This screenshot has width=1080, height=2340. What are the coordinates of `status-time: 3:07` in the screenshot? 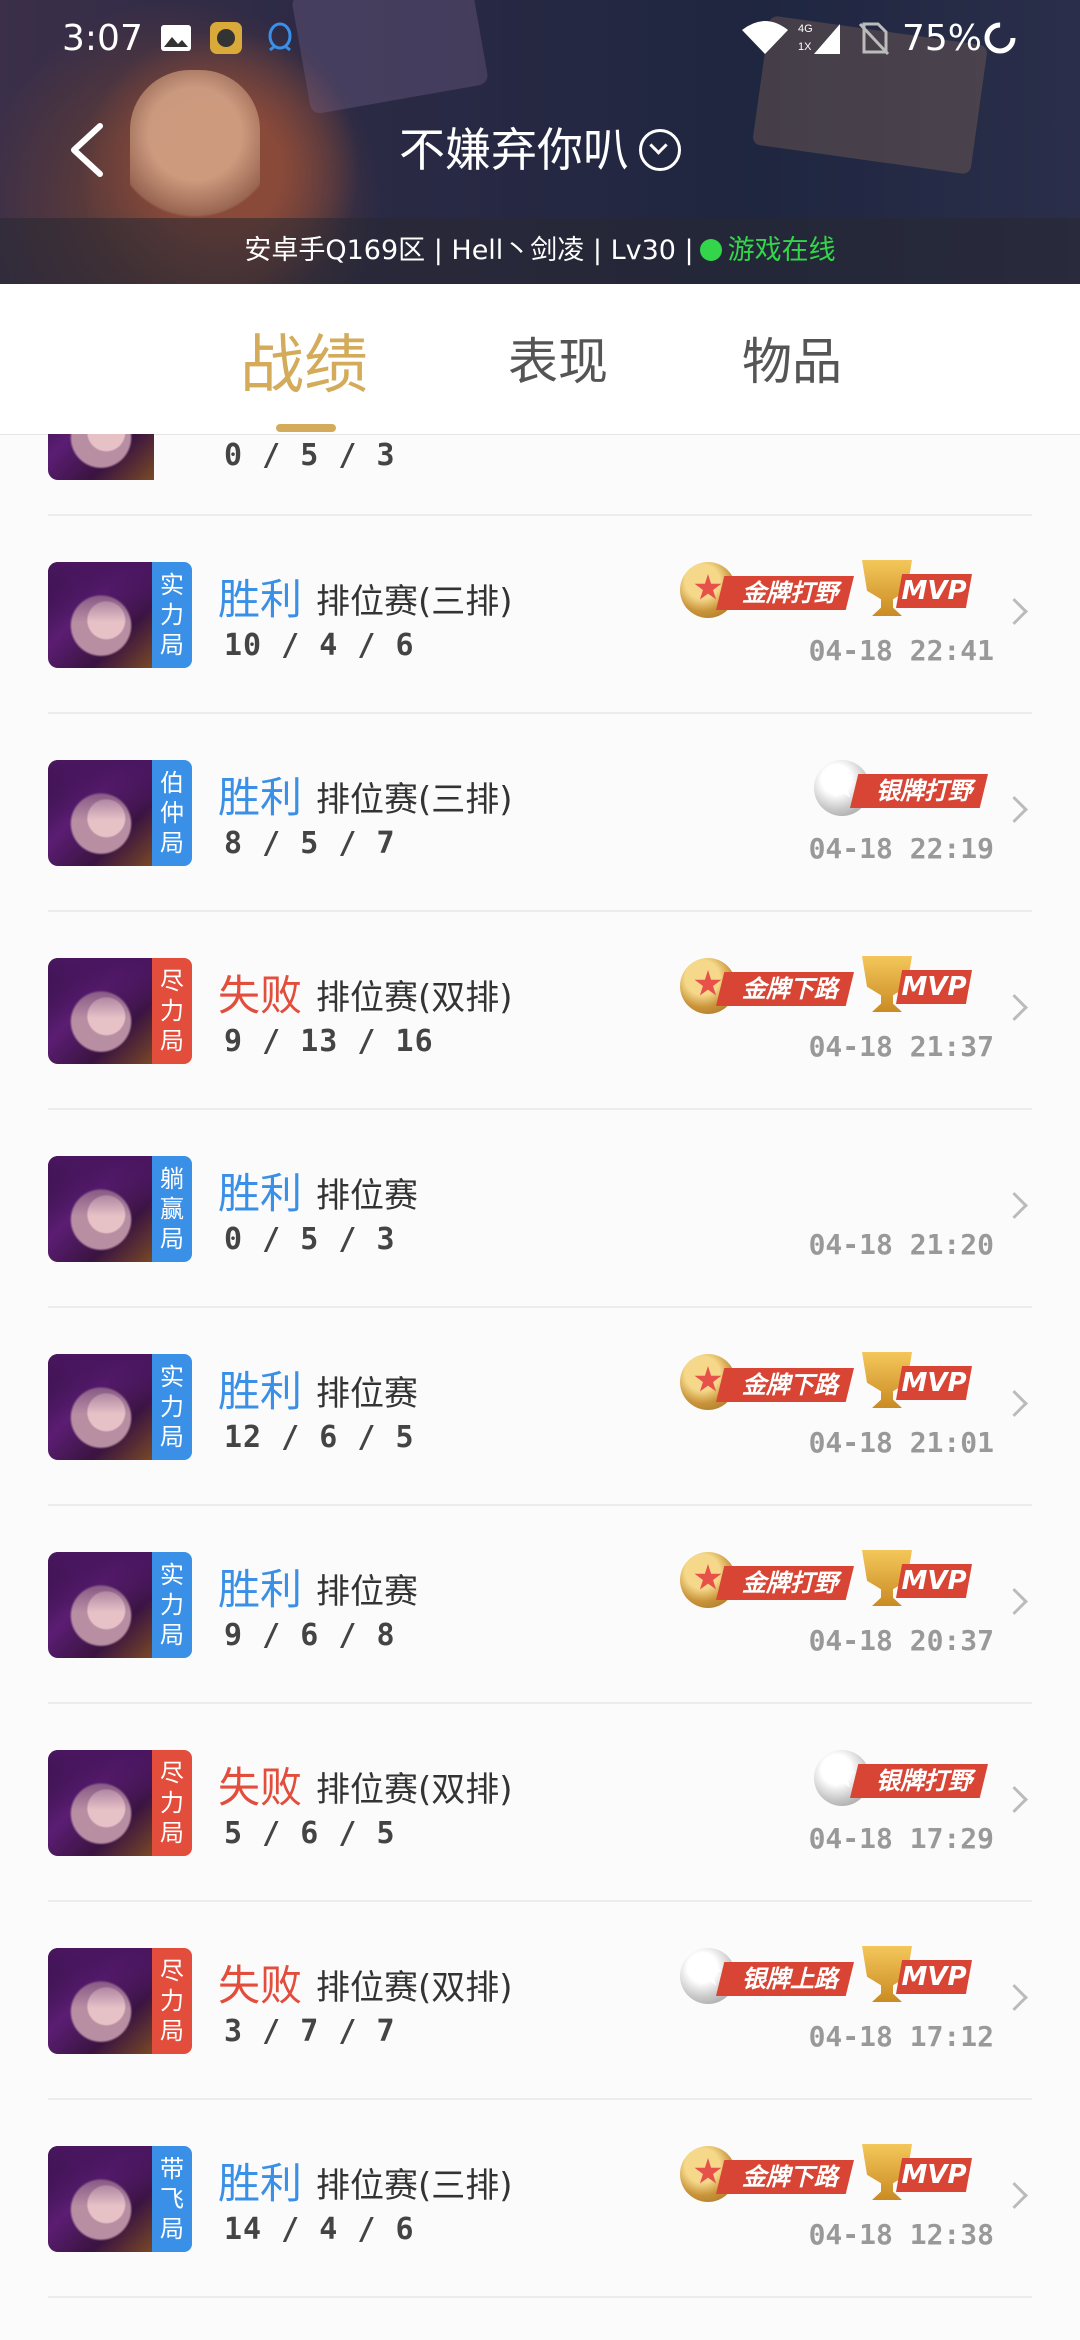 It's located at (102, 38).